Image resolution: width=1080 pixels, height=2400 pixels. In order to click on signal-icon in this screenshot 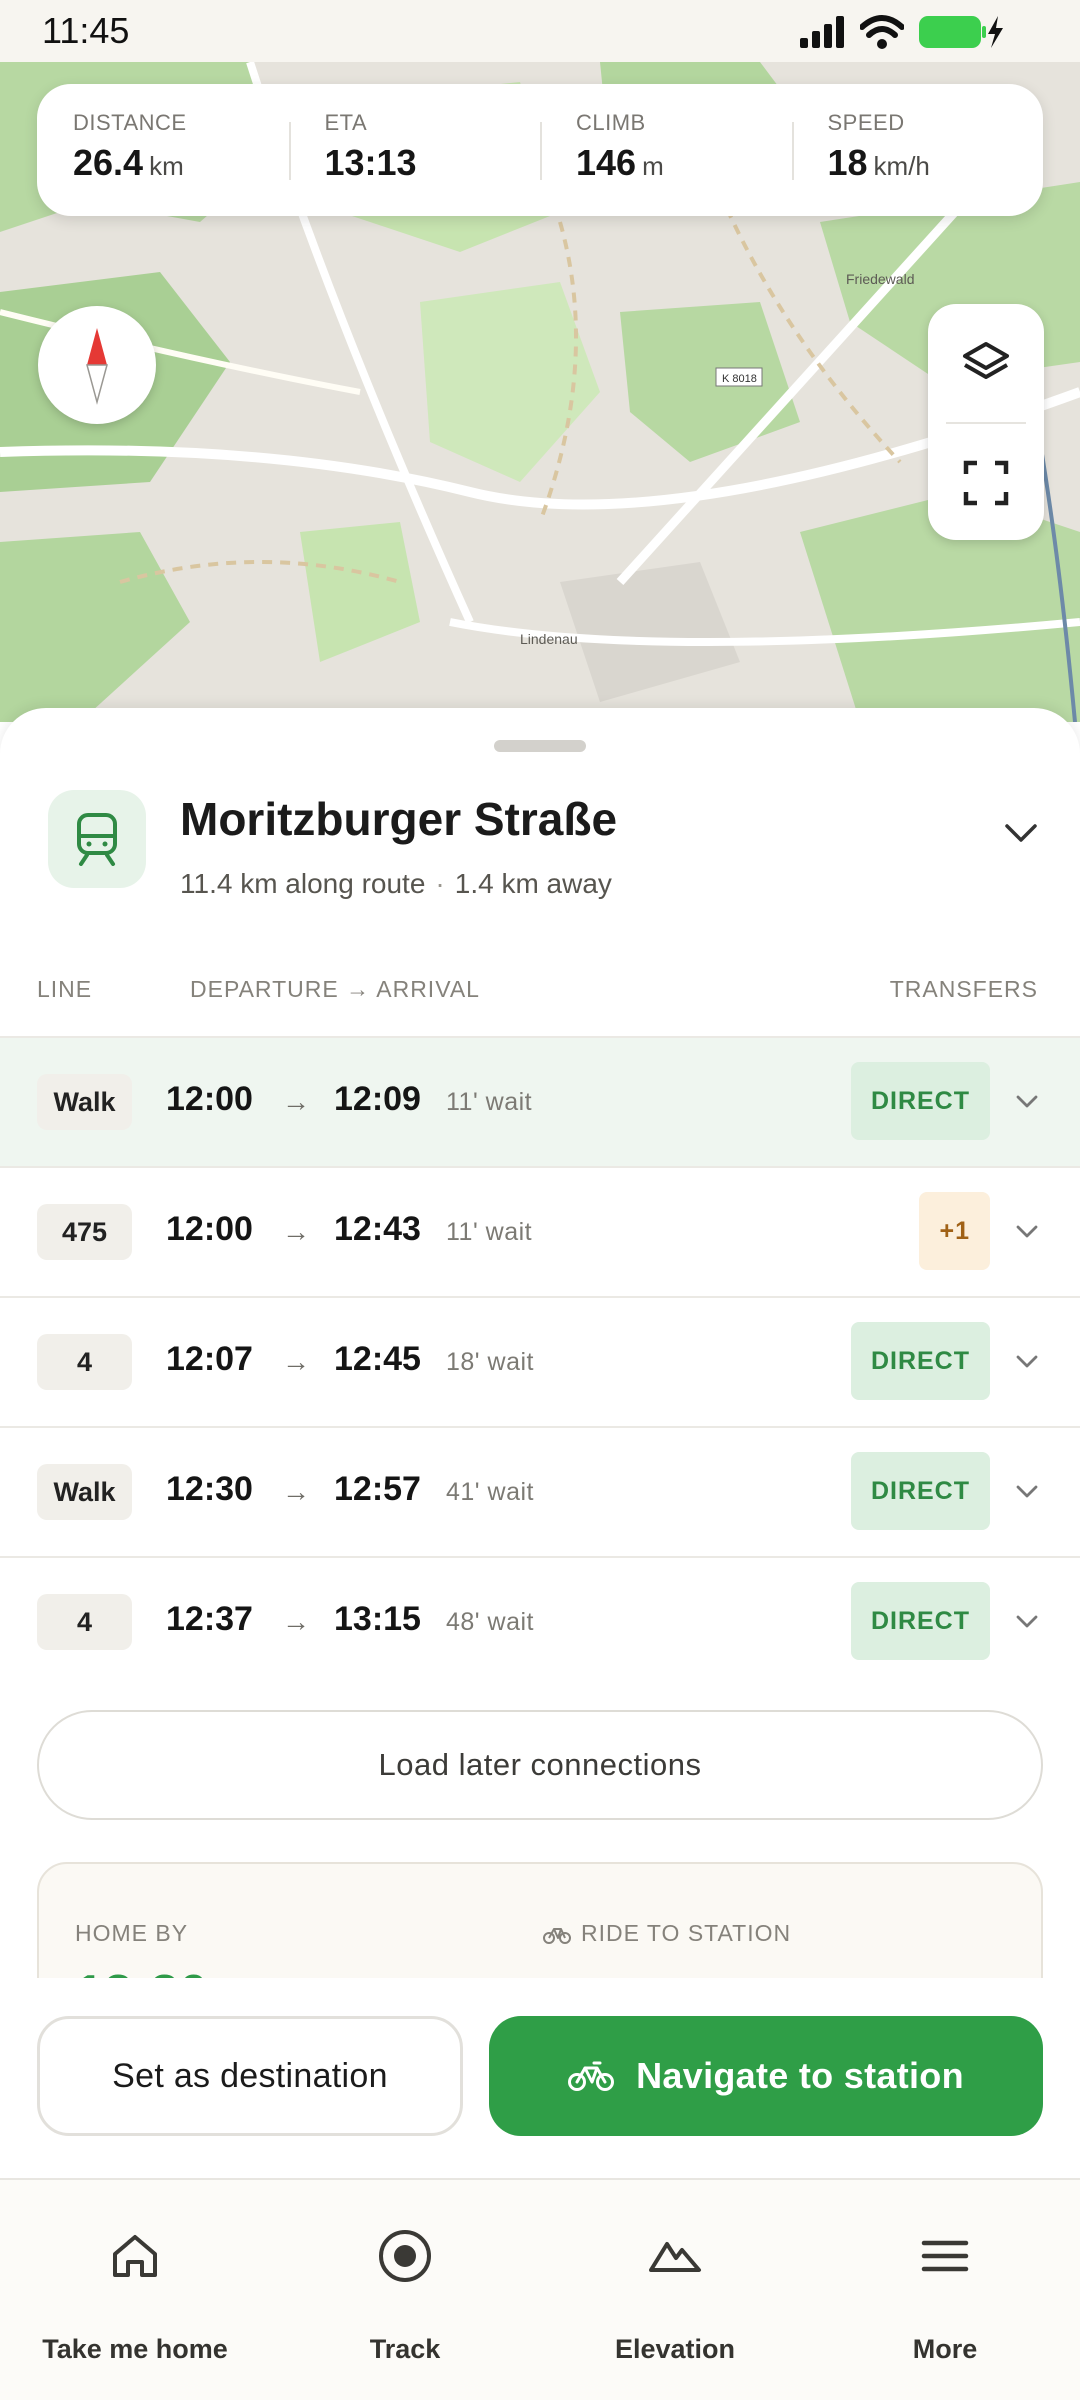, I will do `click(822, 32)`.